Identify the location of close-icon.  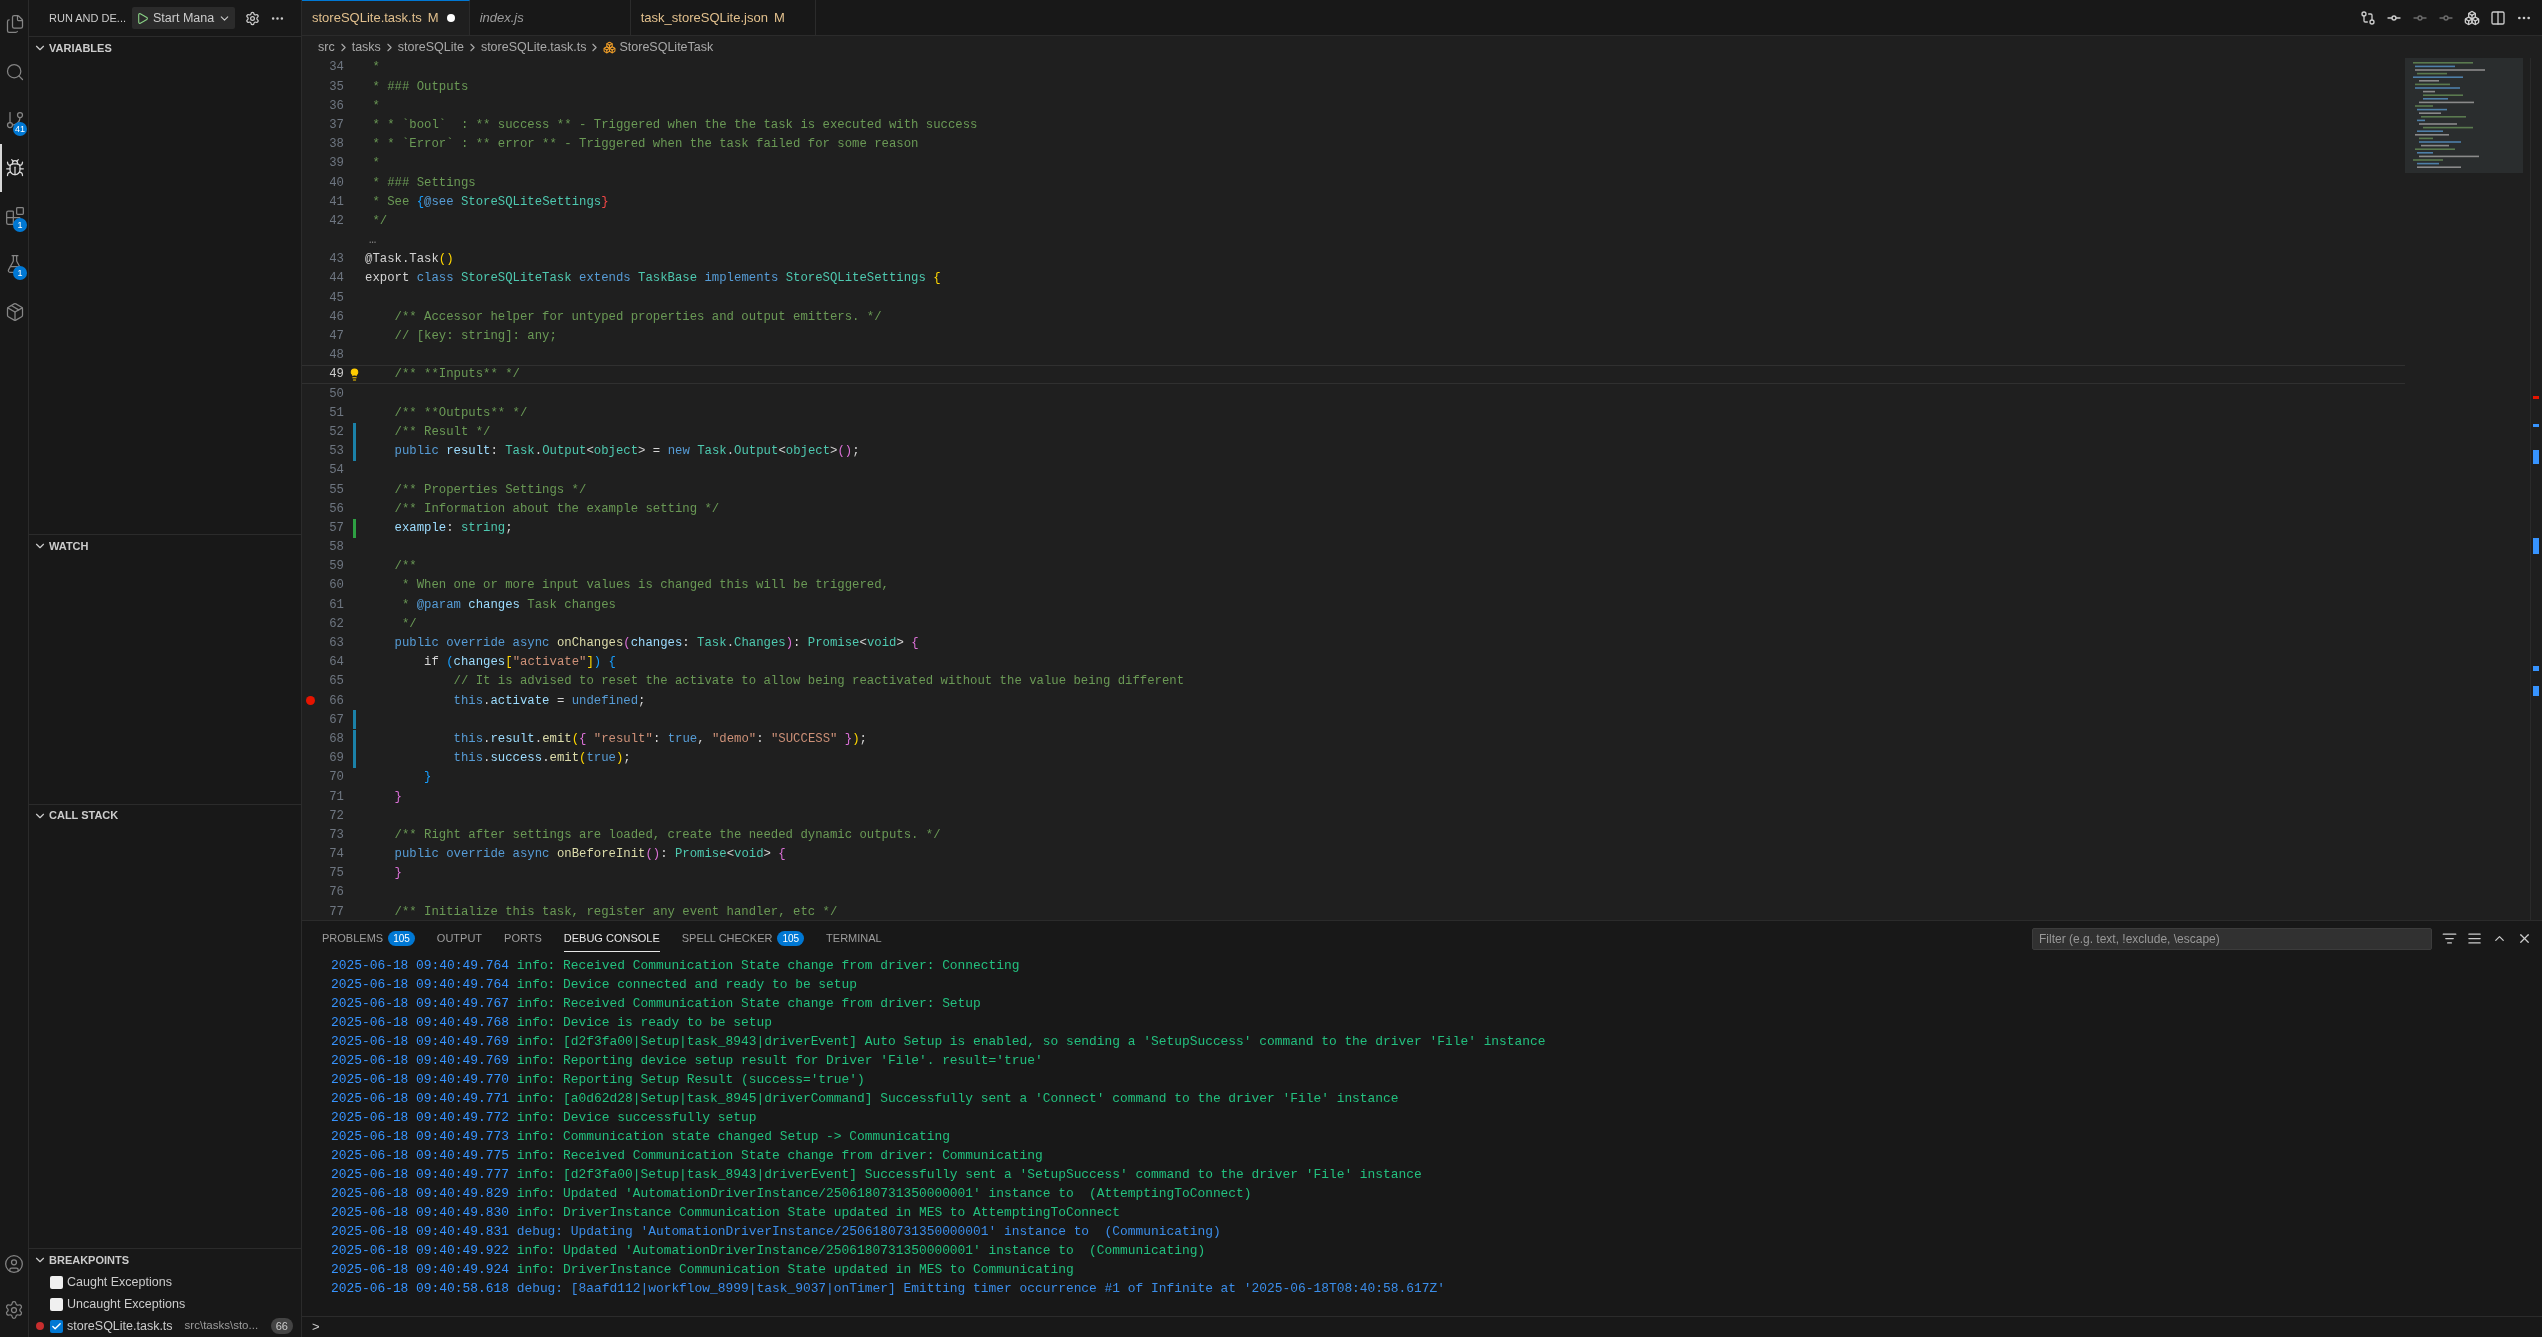
(2524, 938).